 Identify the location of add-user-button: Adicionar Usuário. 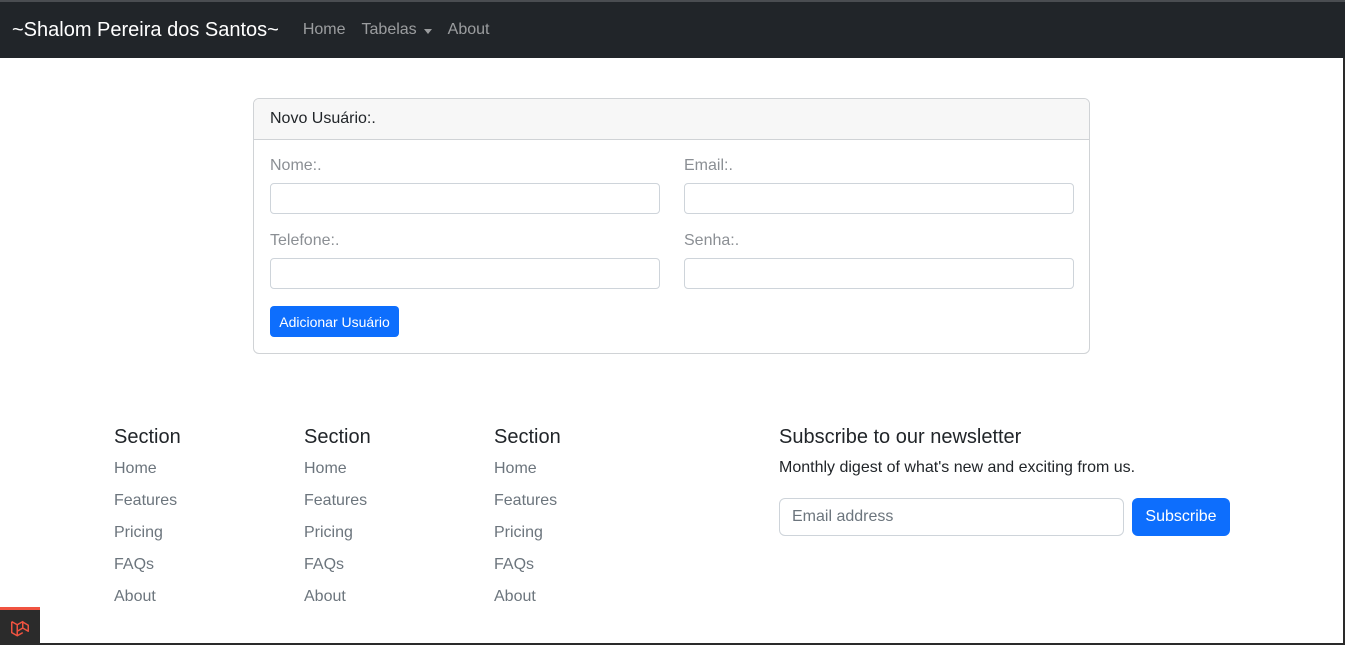
(334, 321).